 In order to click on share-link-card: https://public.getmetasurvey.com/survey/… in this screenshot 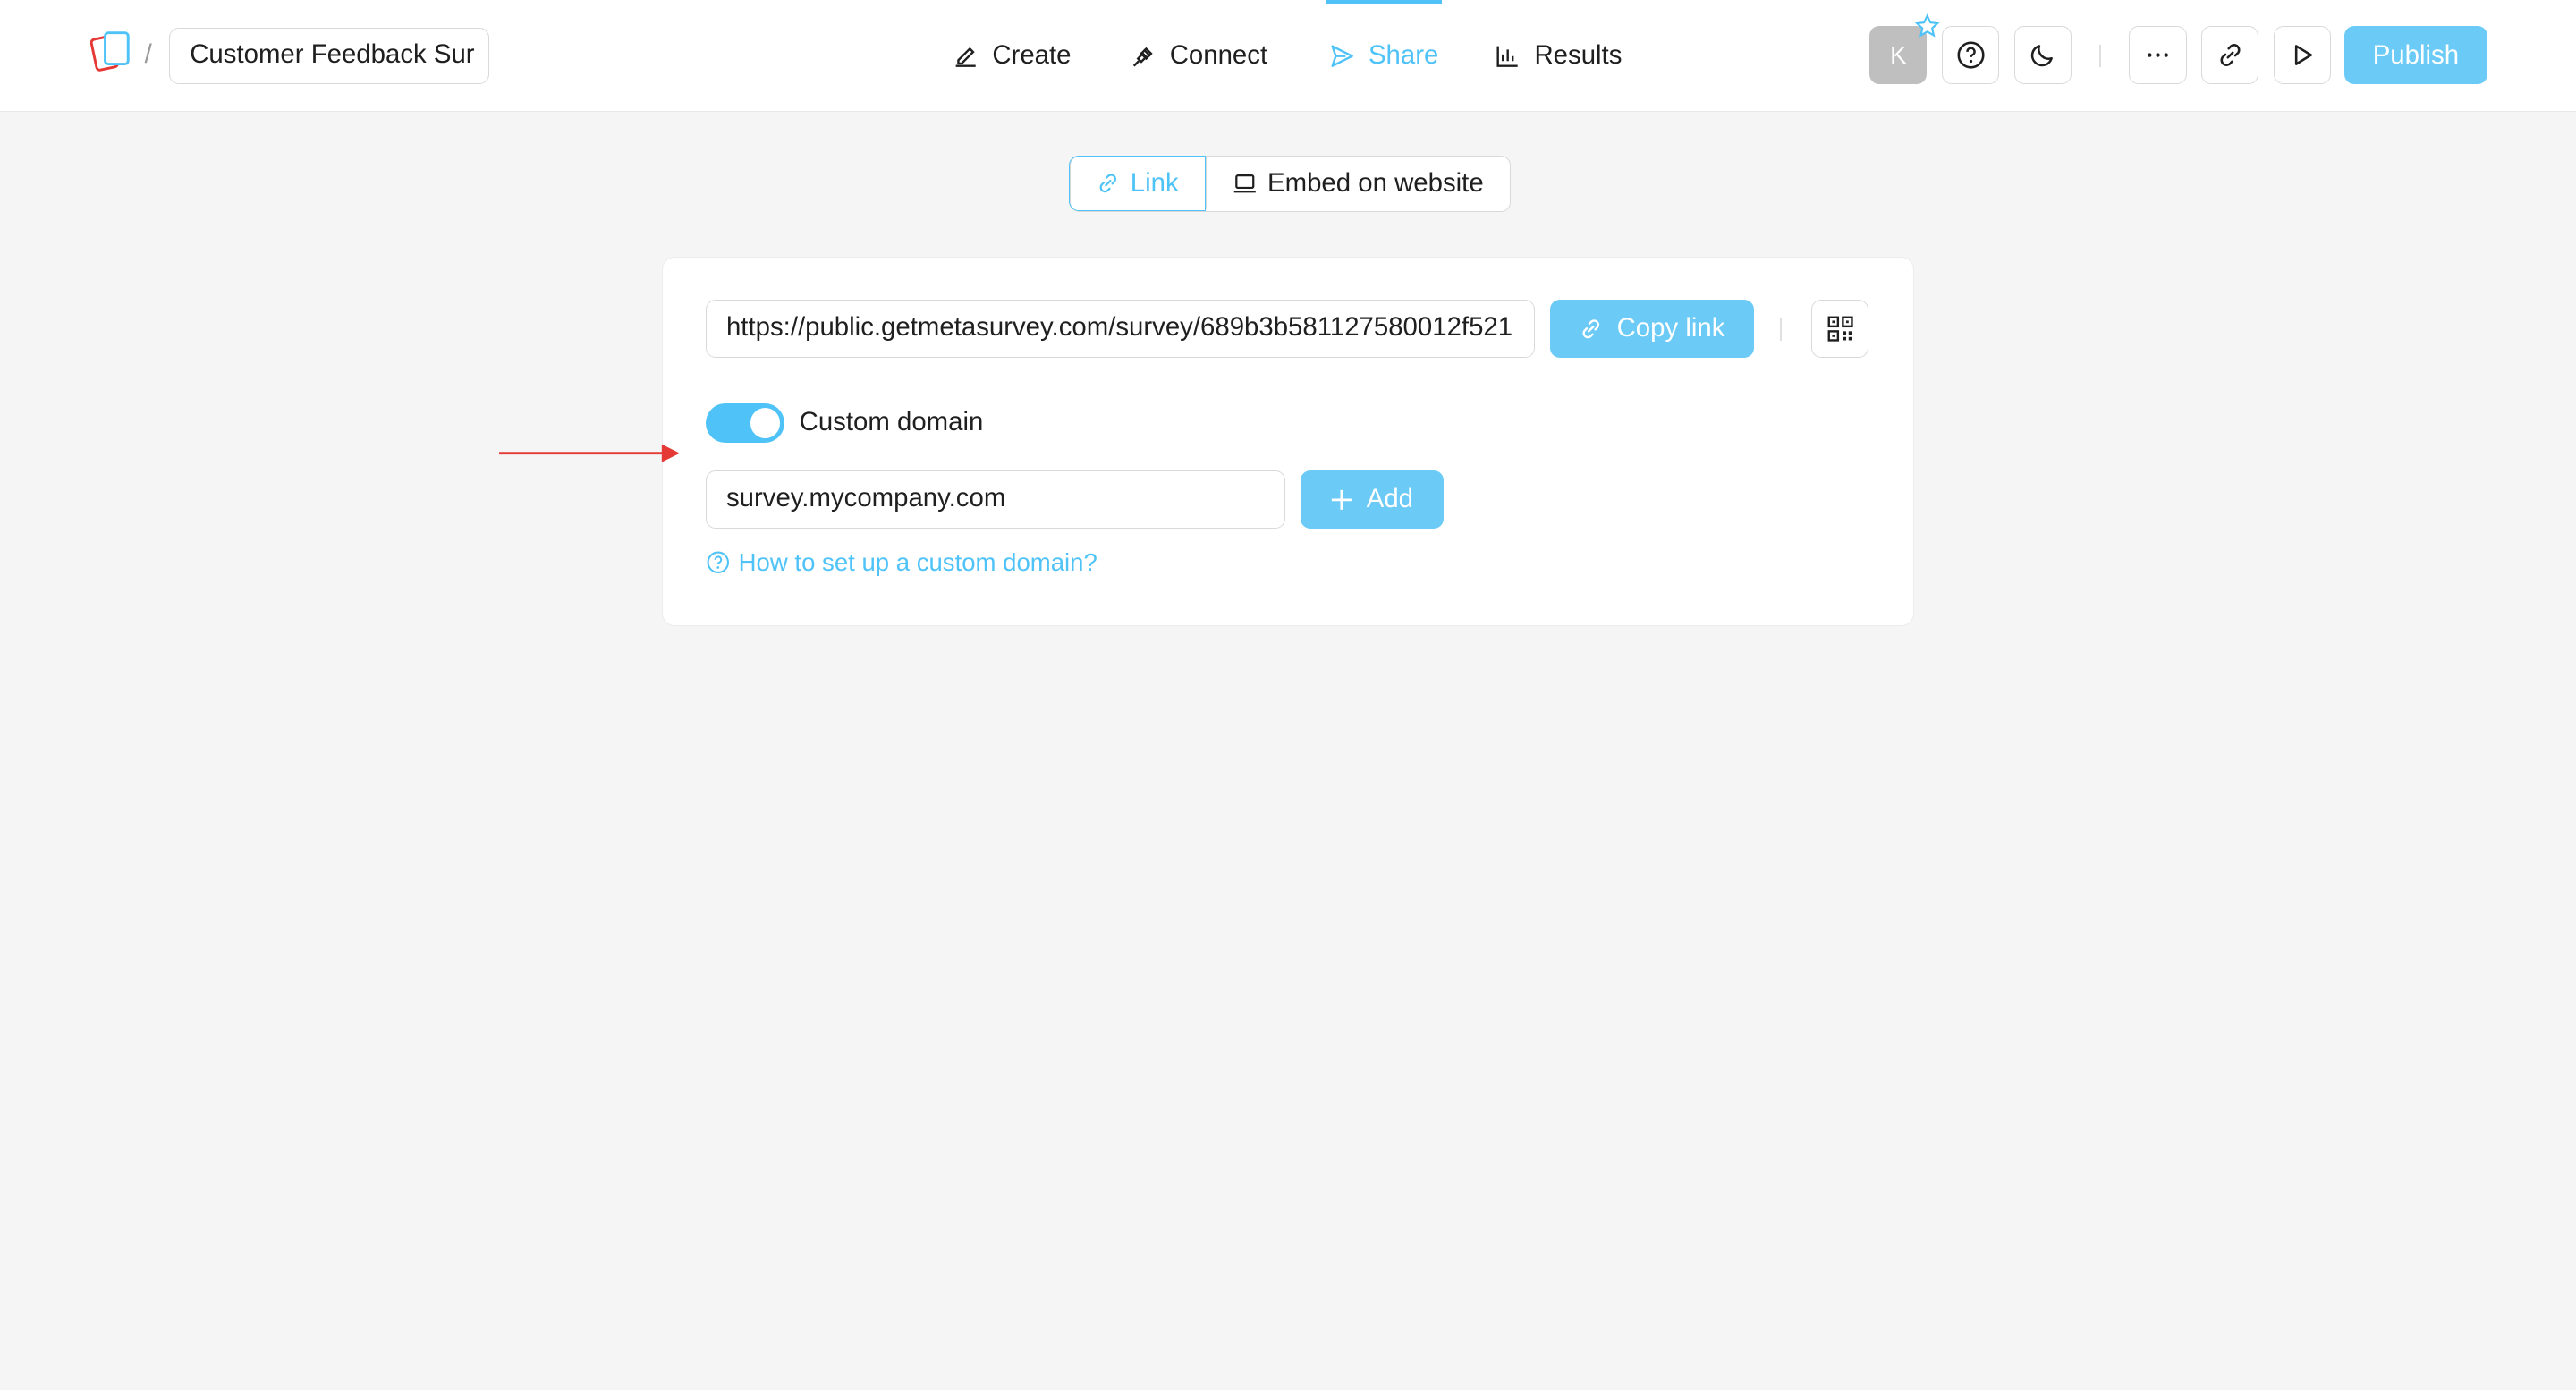, I will do `click(1288, 441)`.